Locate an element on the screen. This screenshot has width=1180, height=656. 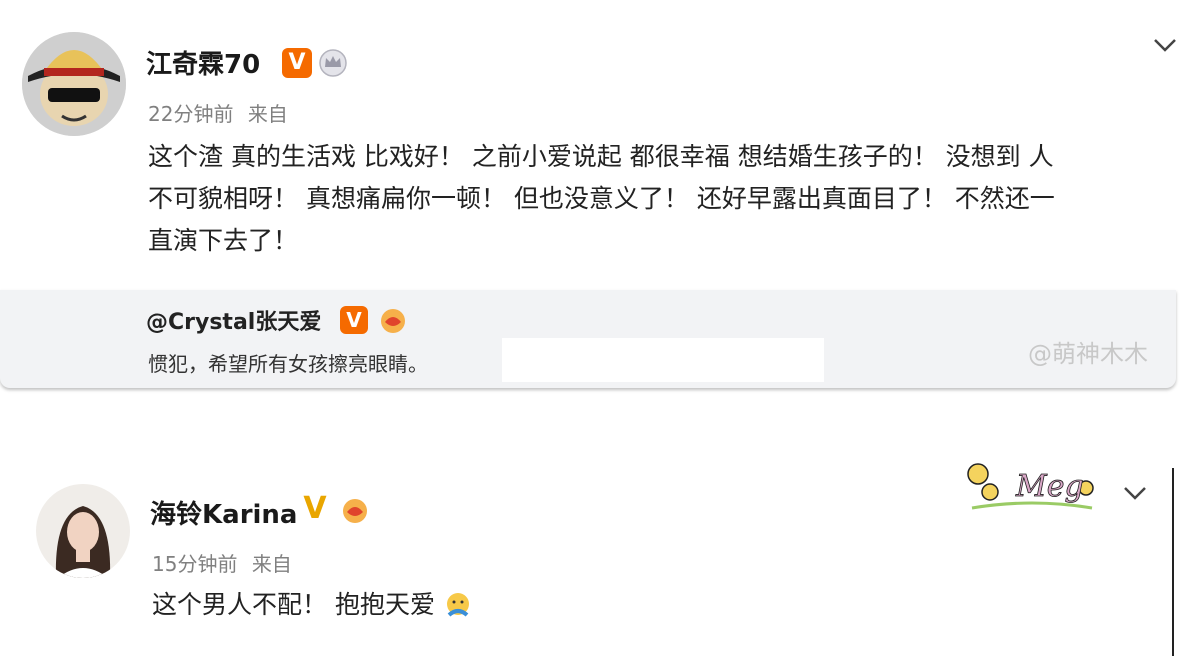
username: 江奇霖70 is located at coordinates (203, 62).